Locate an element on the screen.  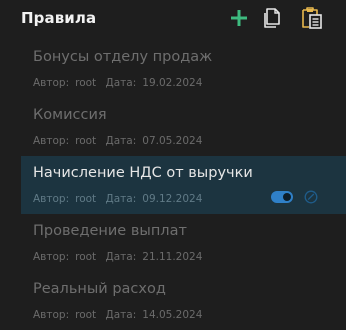
rule-meta: Автор: root Дата: 21.11.2024 is located at coordinates (120, 257).